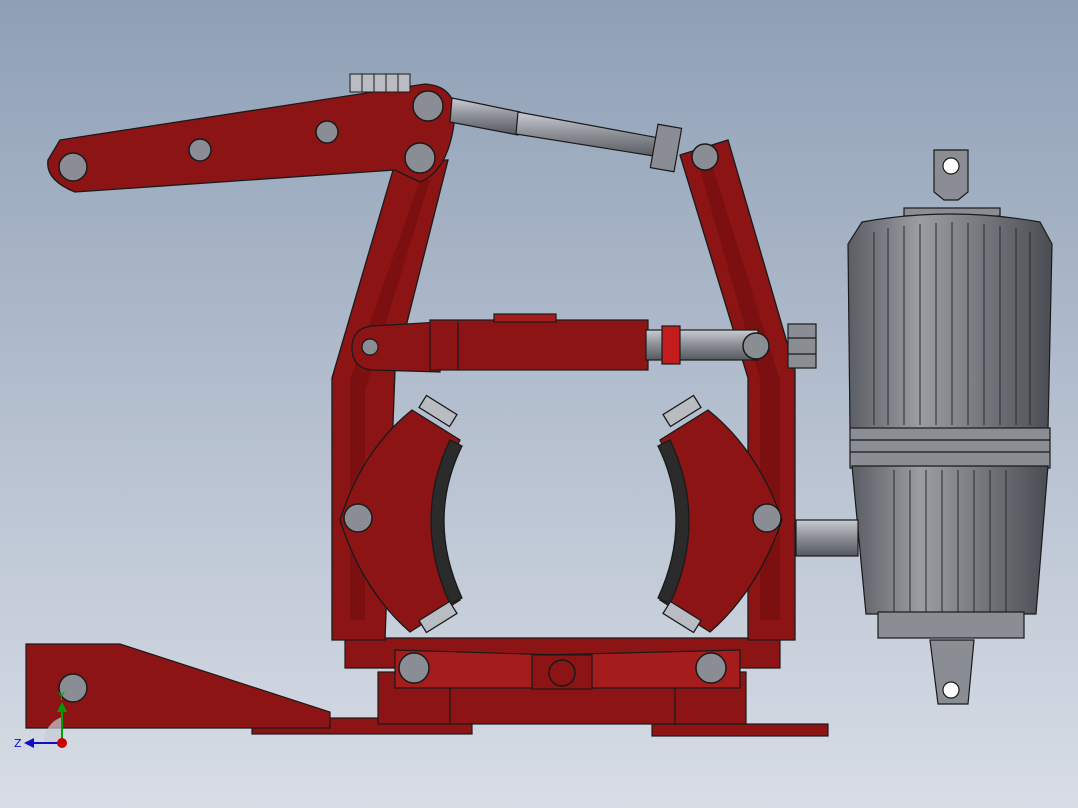 Image resolution: width=1078 pixels, height=808 pixels. Describe the element at coordinates (767, 518) in the screenshot. I see `right-shoe-pivot-pin` at that location.